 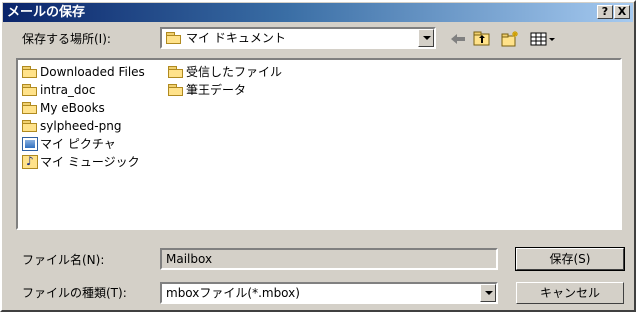 I want to click on save-button: 保存(S), so click(x=570, y=259).